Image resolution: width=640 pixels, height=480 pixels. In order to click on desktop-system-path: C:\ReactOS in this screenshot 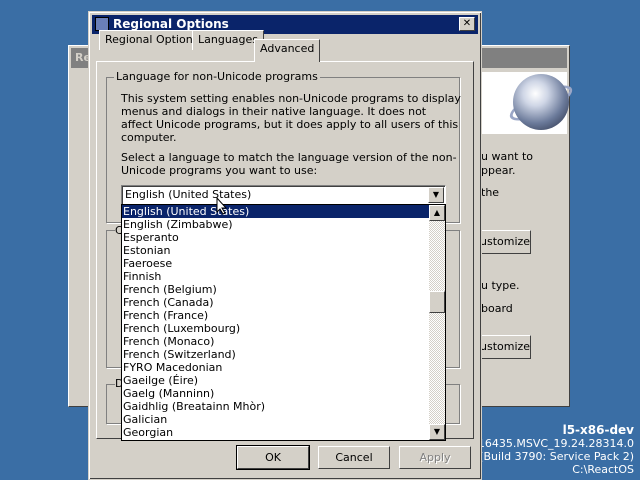, I will do `click(603, 469)`.